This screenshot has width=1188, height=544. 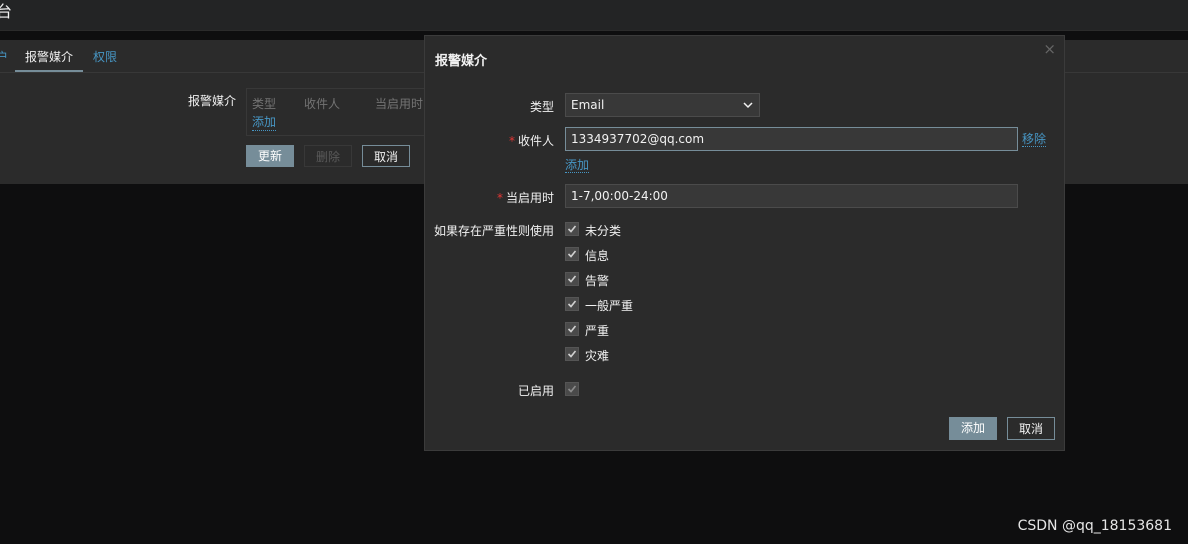 What do you see at coordinates (541, 107) in the screenshot?
I see `type-label: 类型` at bounding box center [541, 107].